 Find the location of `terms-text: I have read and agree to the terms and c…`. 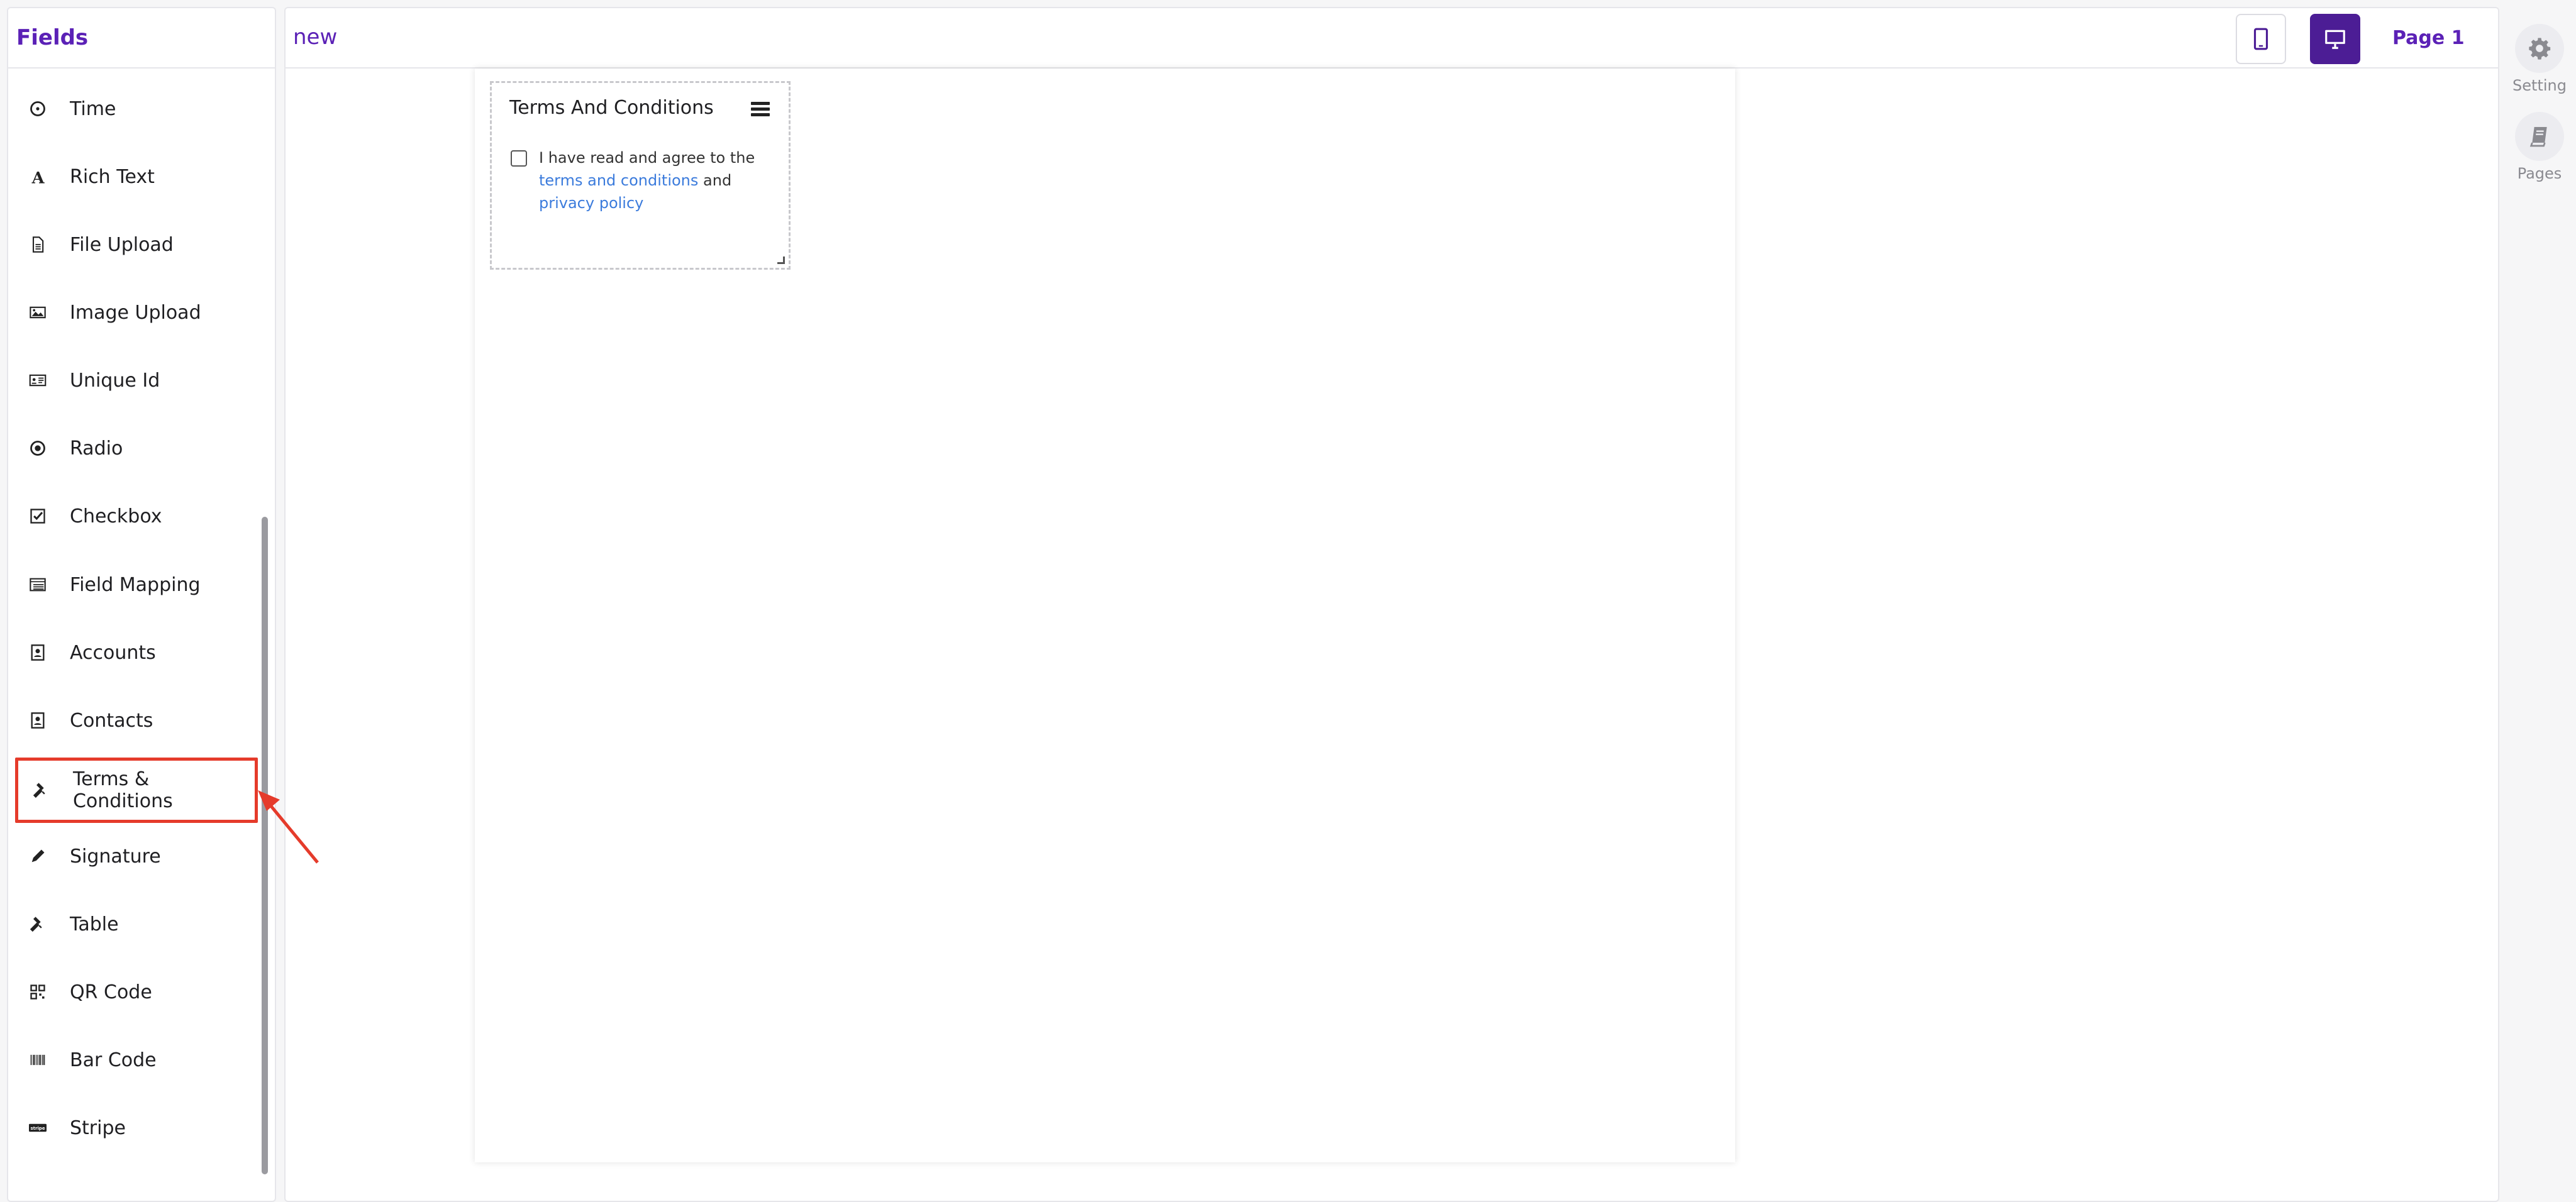

terms-text: I have read and agree to the terms and c… is located at coordinates (658, 180).